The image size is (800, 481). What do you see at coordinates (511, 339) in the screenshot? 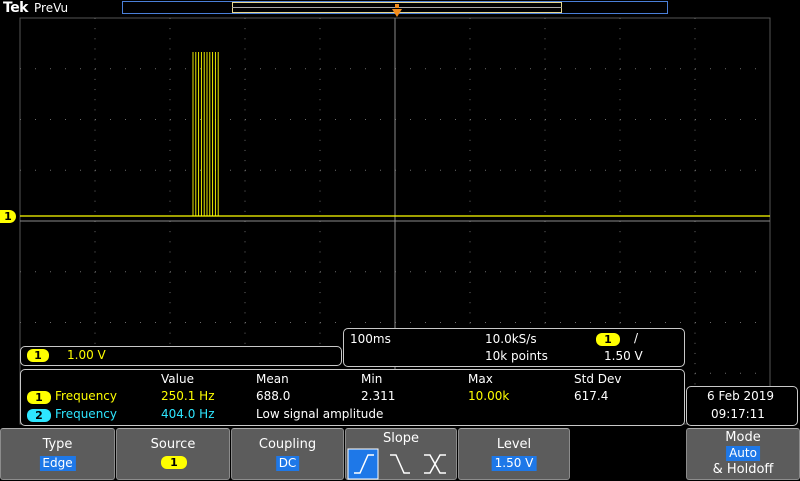
I see `sample-rate: 10.0kS/s` at bounding box center [511, 339].